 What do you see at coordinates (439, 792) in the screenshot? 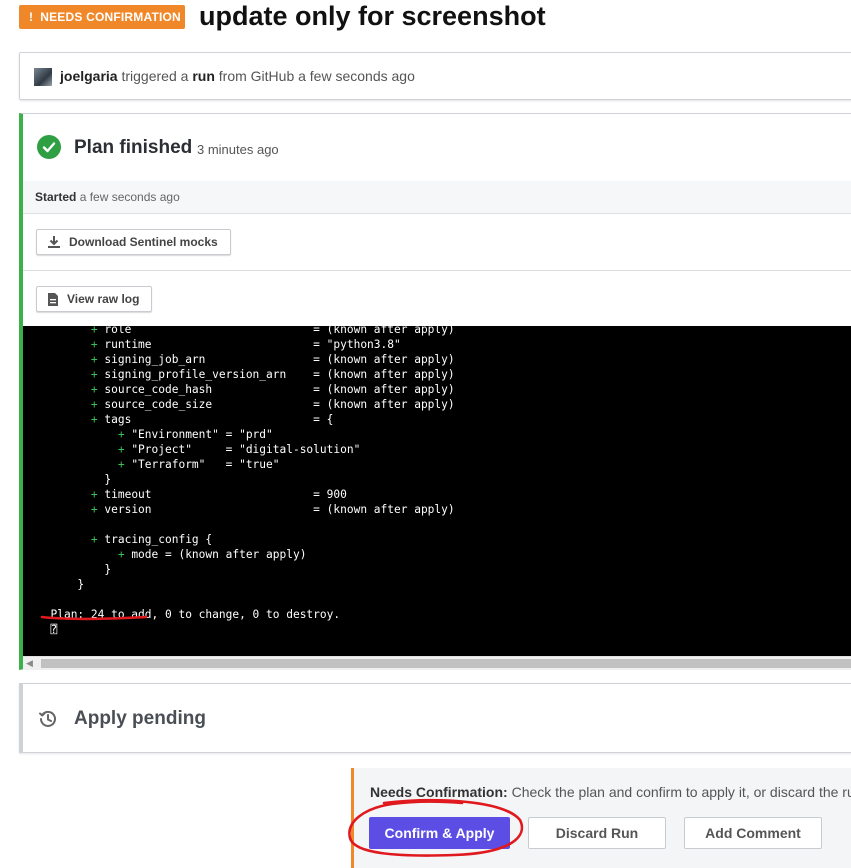
I see `confirmation-label: Needs Confirmation:` at bounding box center [439, 792].